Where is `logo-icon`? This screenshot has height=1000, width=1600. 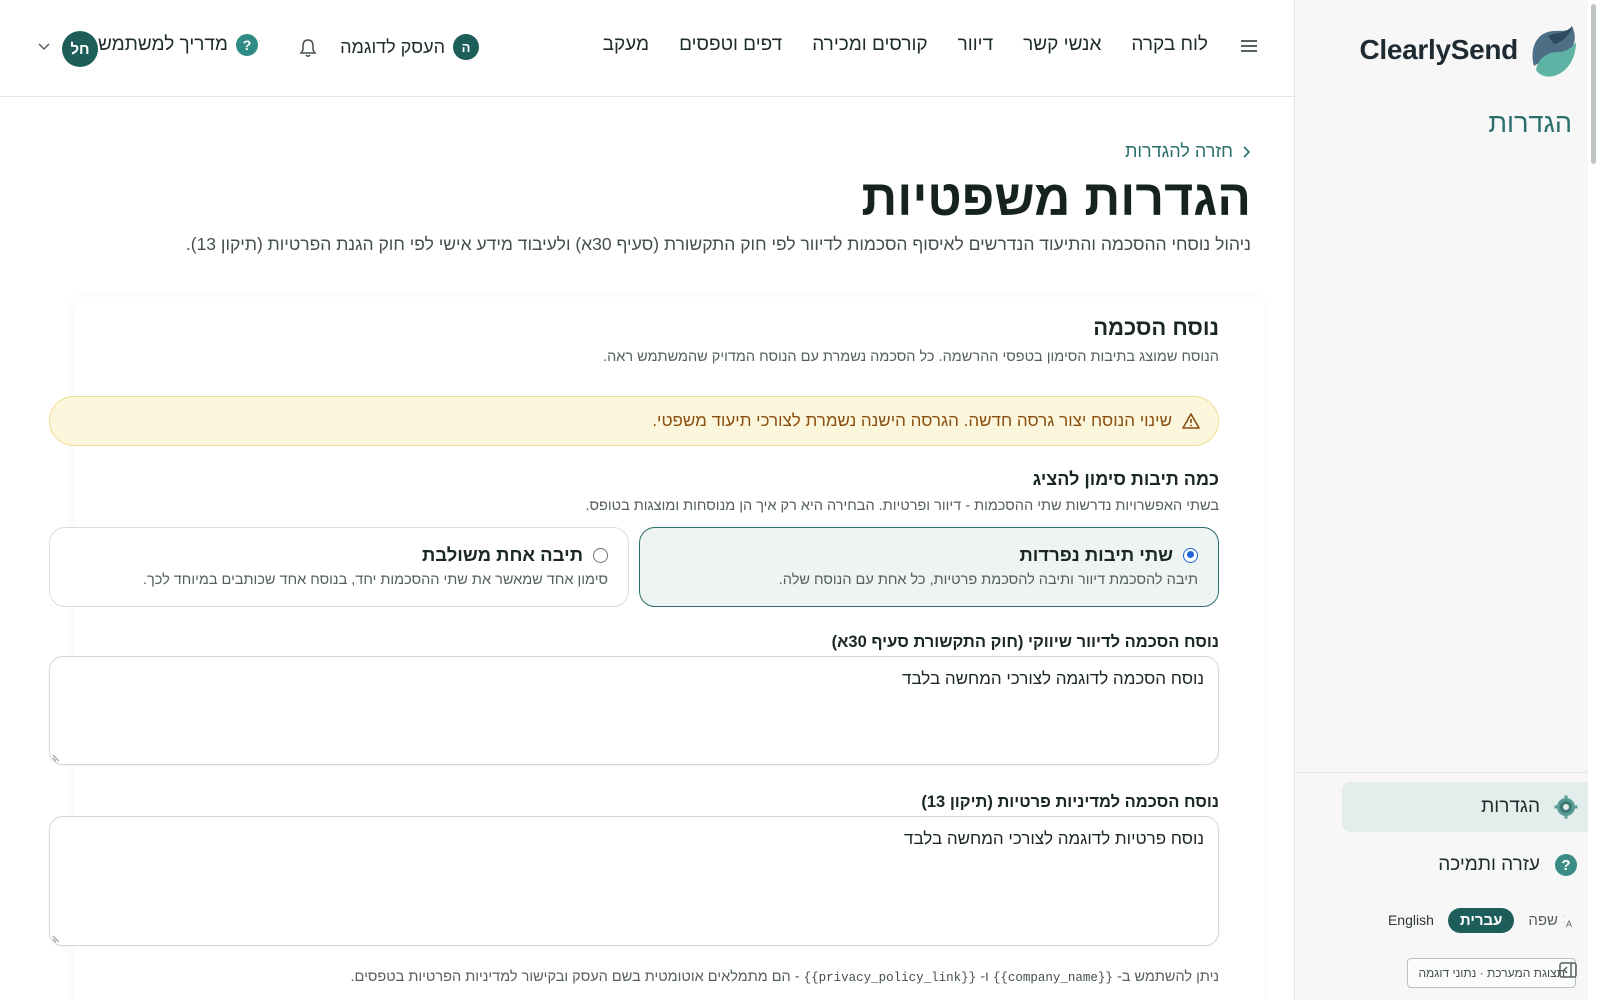
logo-icon is located at coordinates (1554, 51).